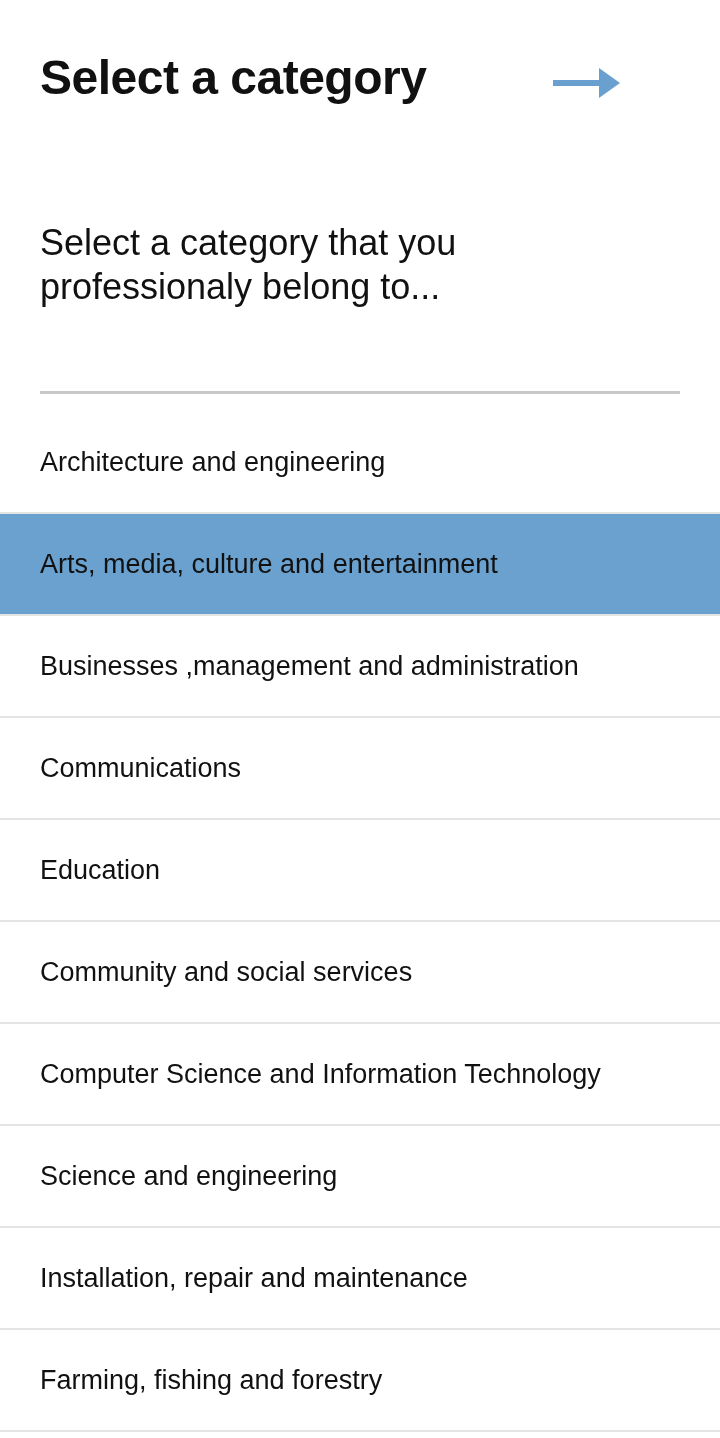 This screenshot has width=720, height=1438. Describe the element at coordinates (233, 78) in the screenshot. I see `page-title: Select a category` at that location.